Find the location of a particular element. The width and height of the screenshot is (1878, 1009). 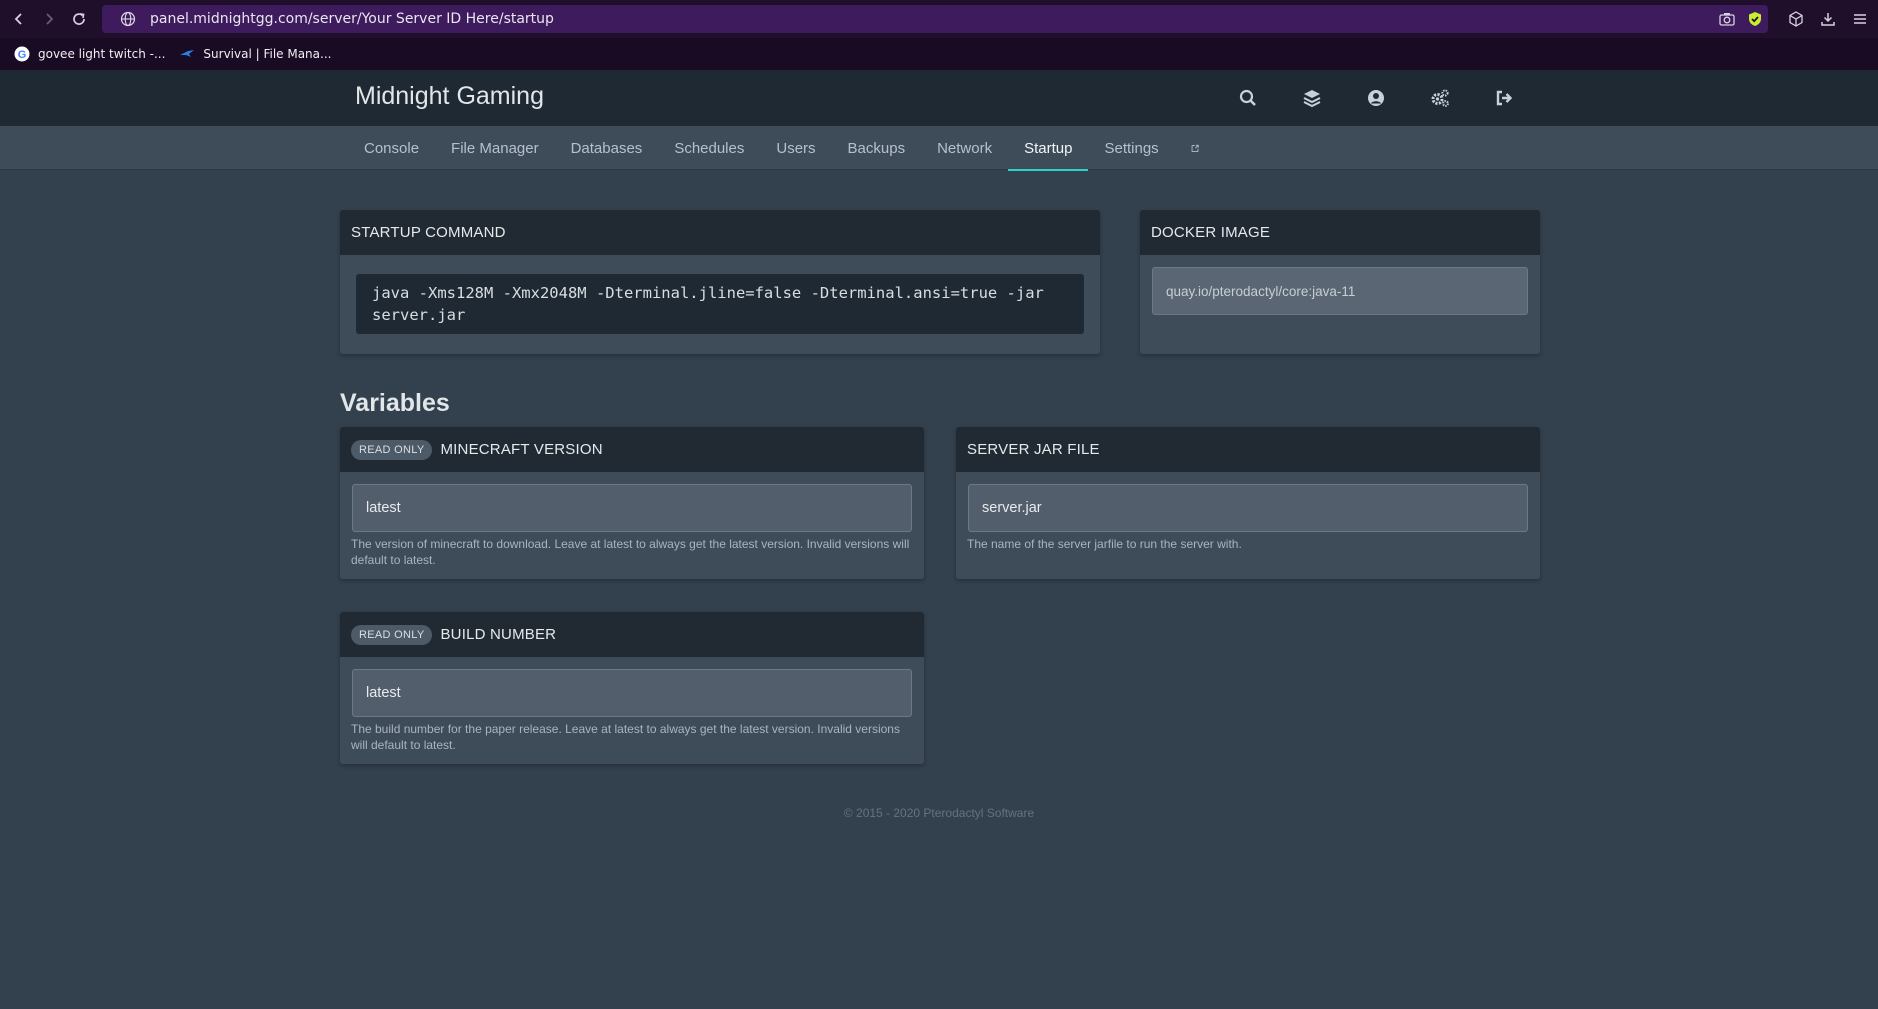

google-icon: G is located at coordinates (22, 54).